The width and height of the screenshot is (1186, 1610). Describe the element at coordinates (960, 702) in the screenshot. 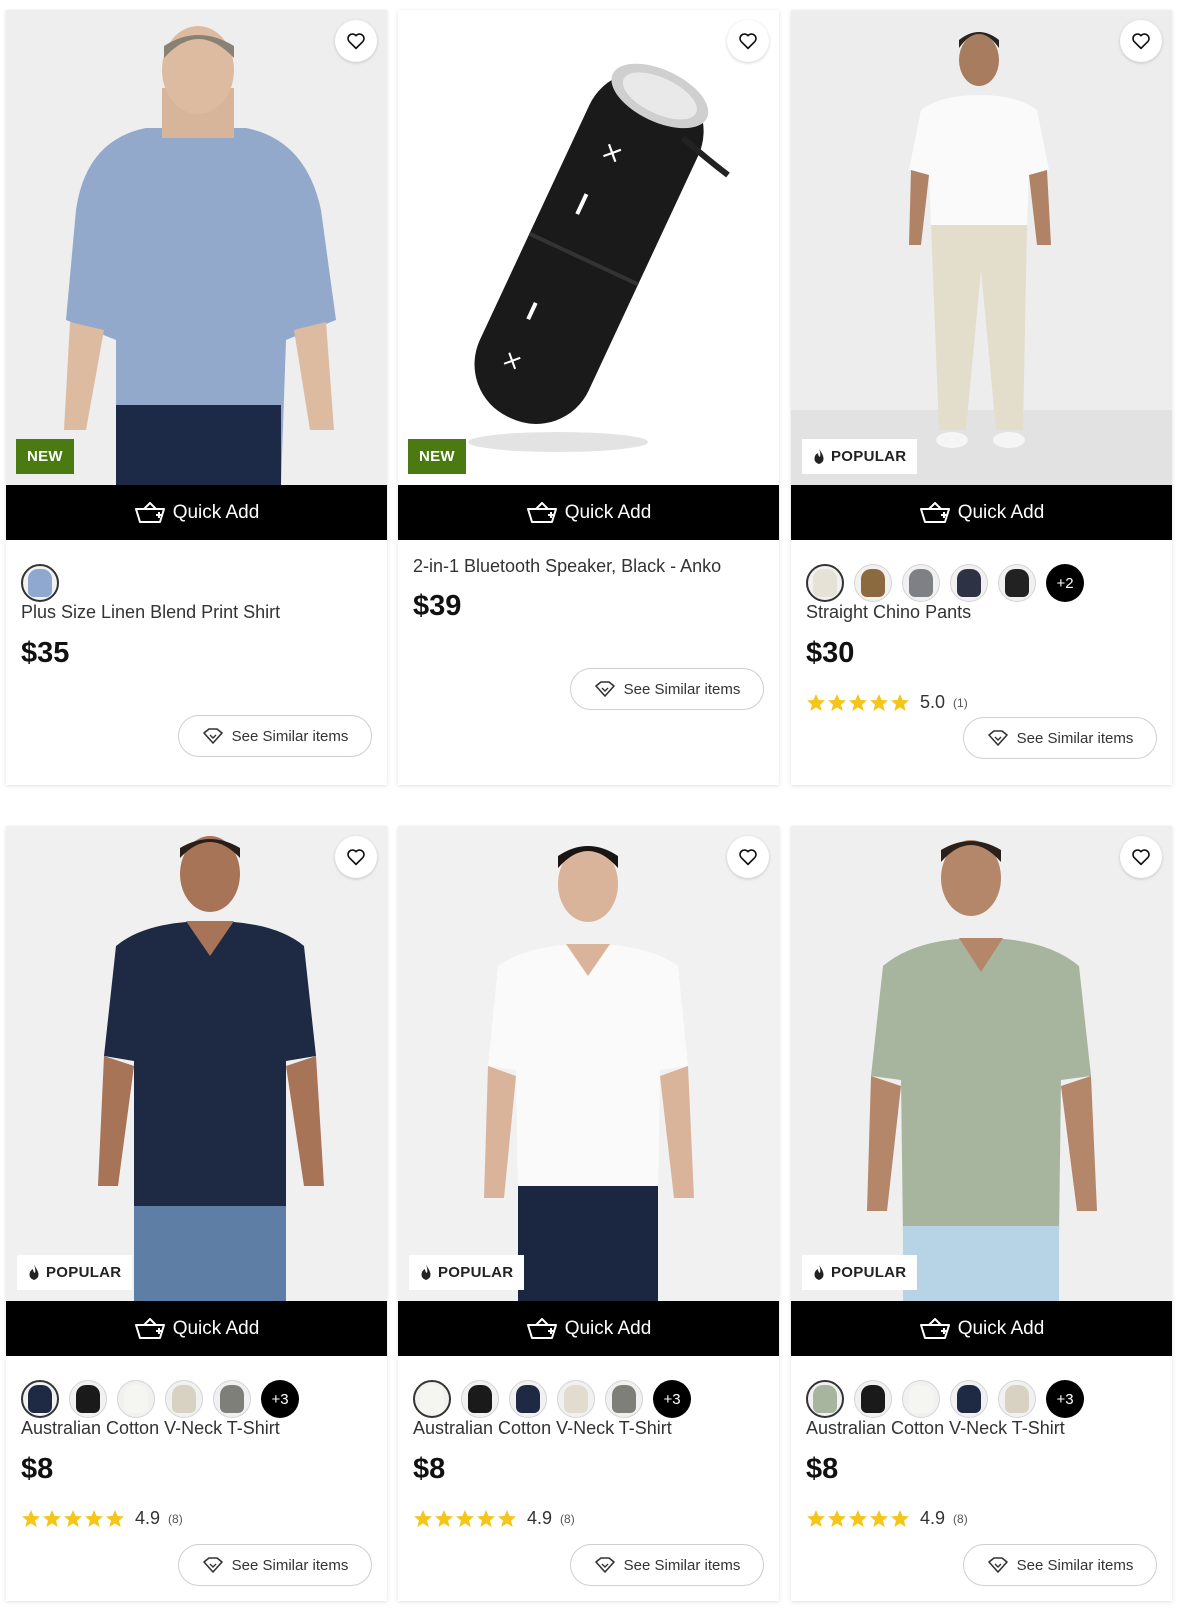

I see `rating-count: (1)` at that location.